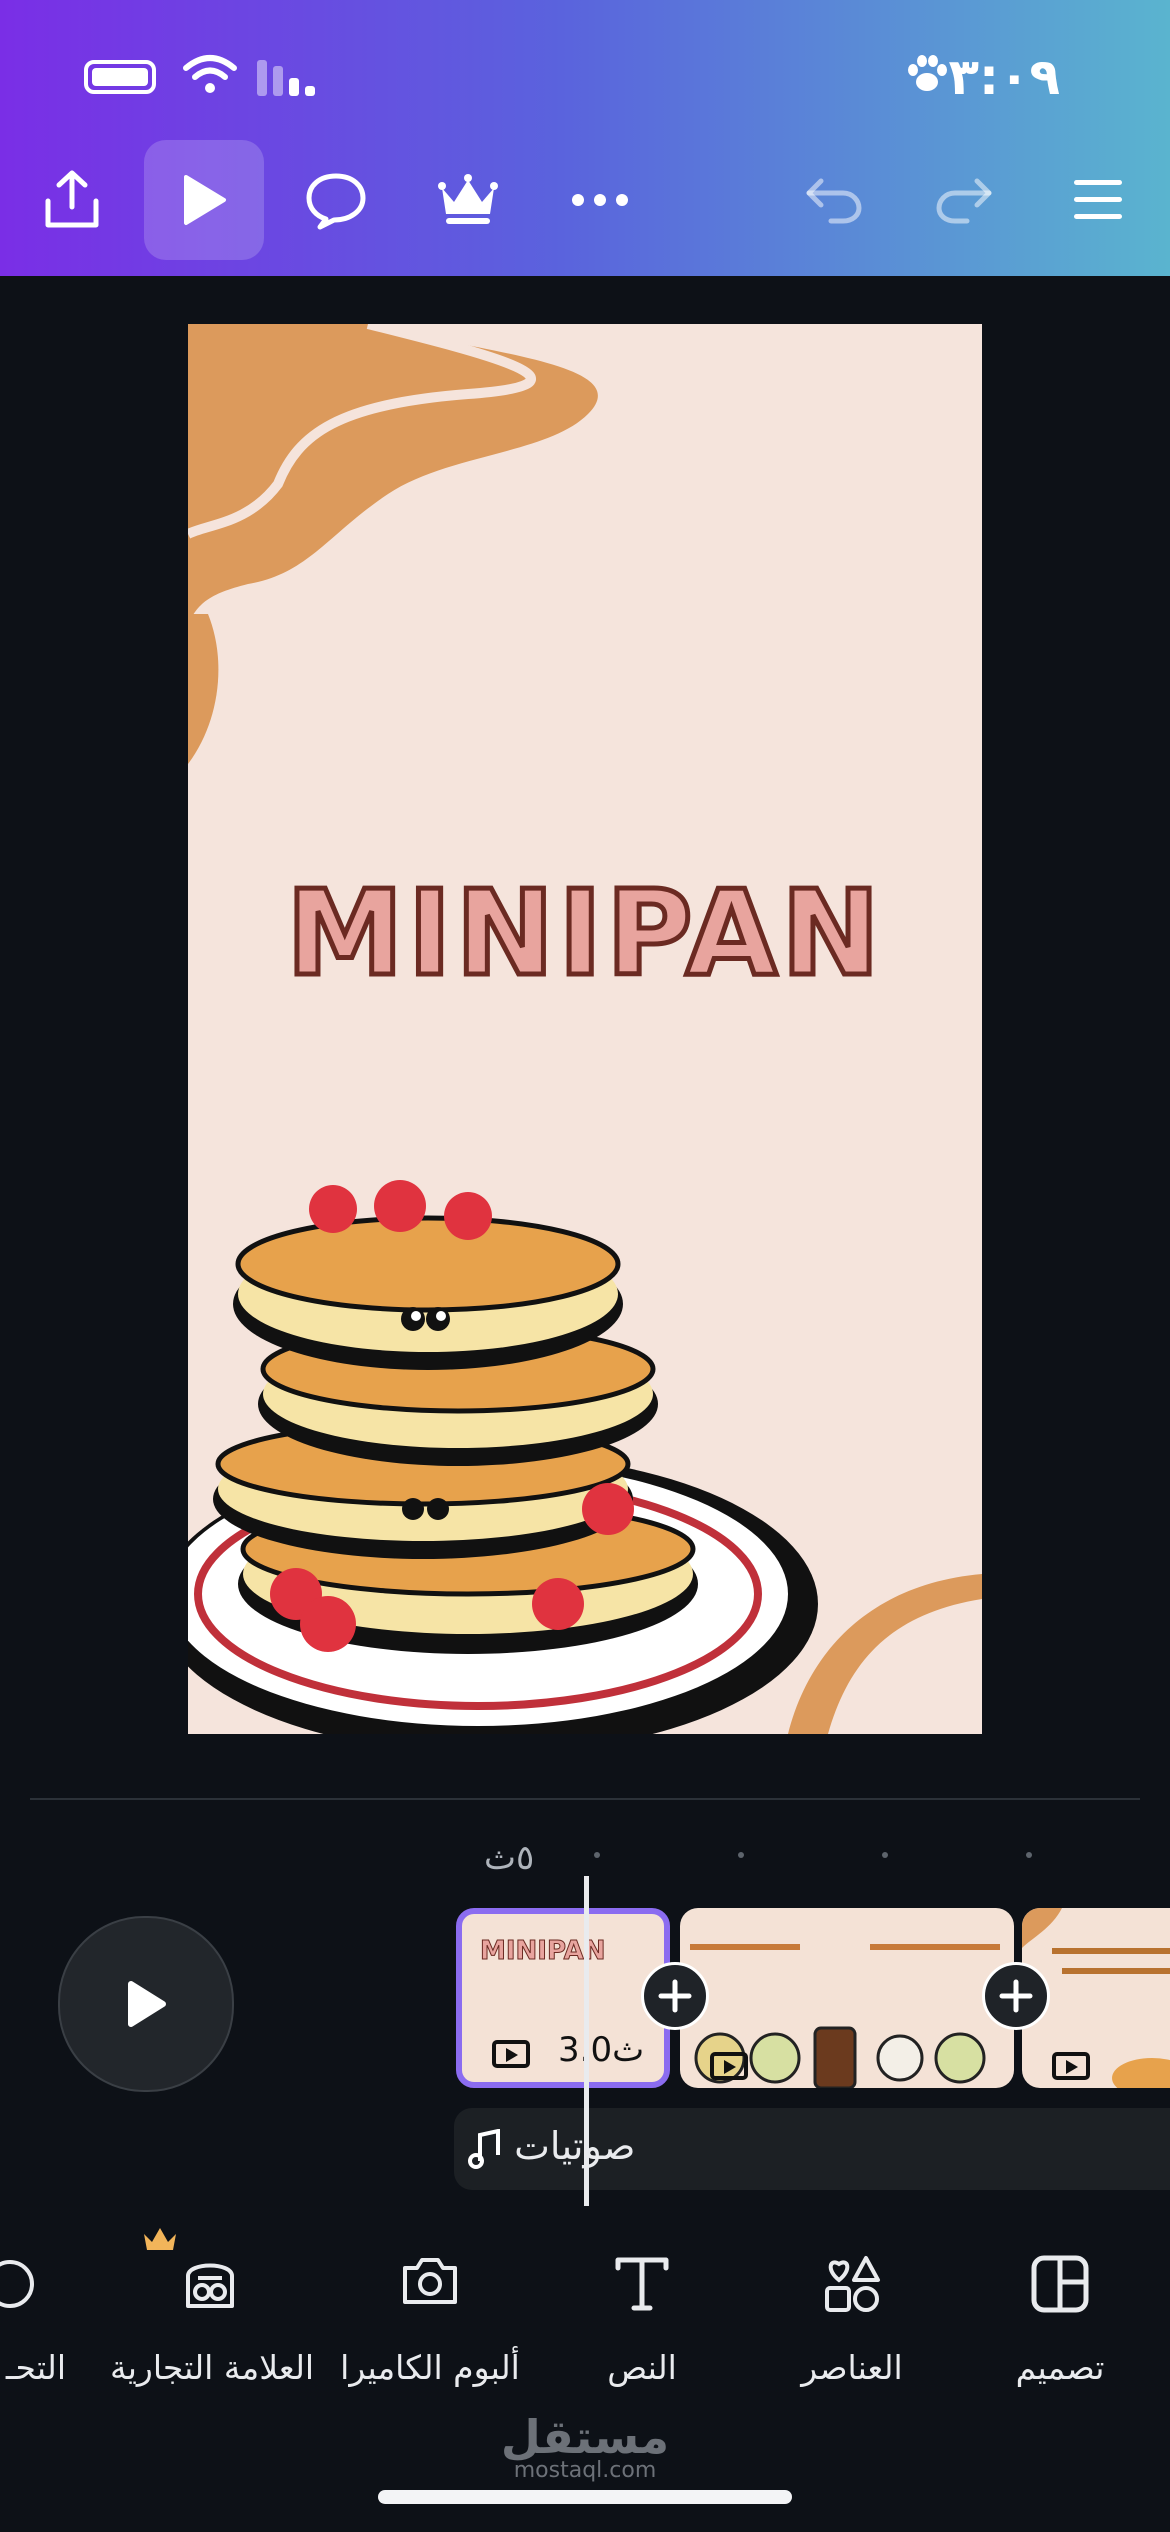  I want to click on watermark-main: مستقل, so click(585, 2437).